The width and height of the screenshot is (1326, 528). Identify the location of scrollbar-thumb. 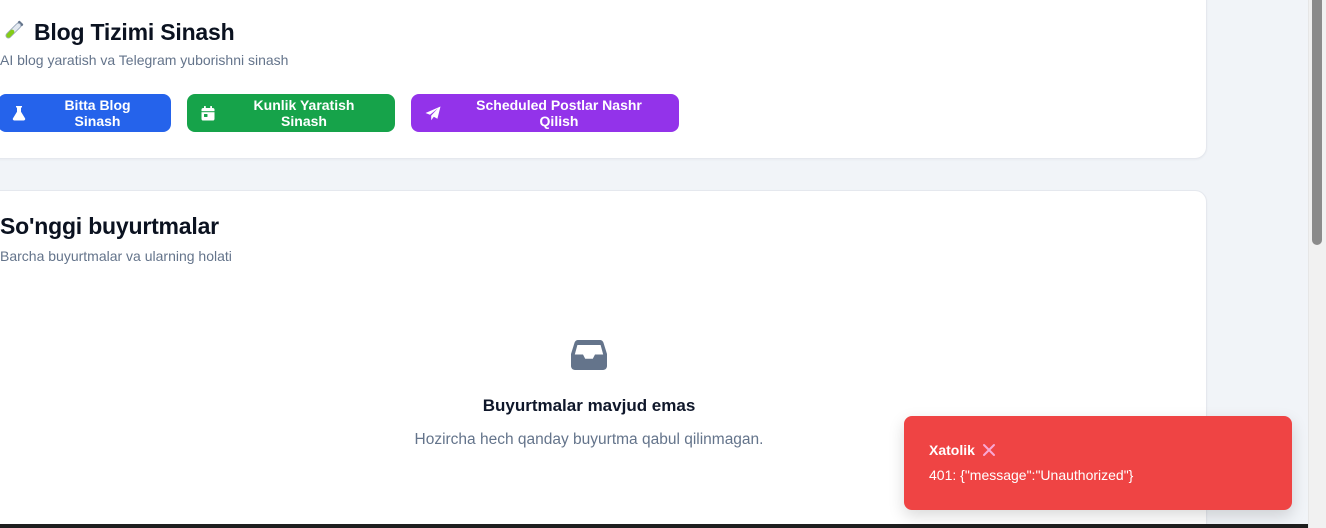
(1317, 122).